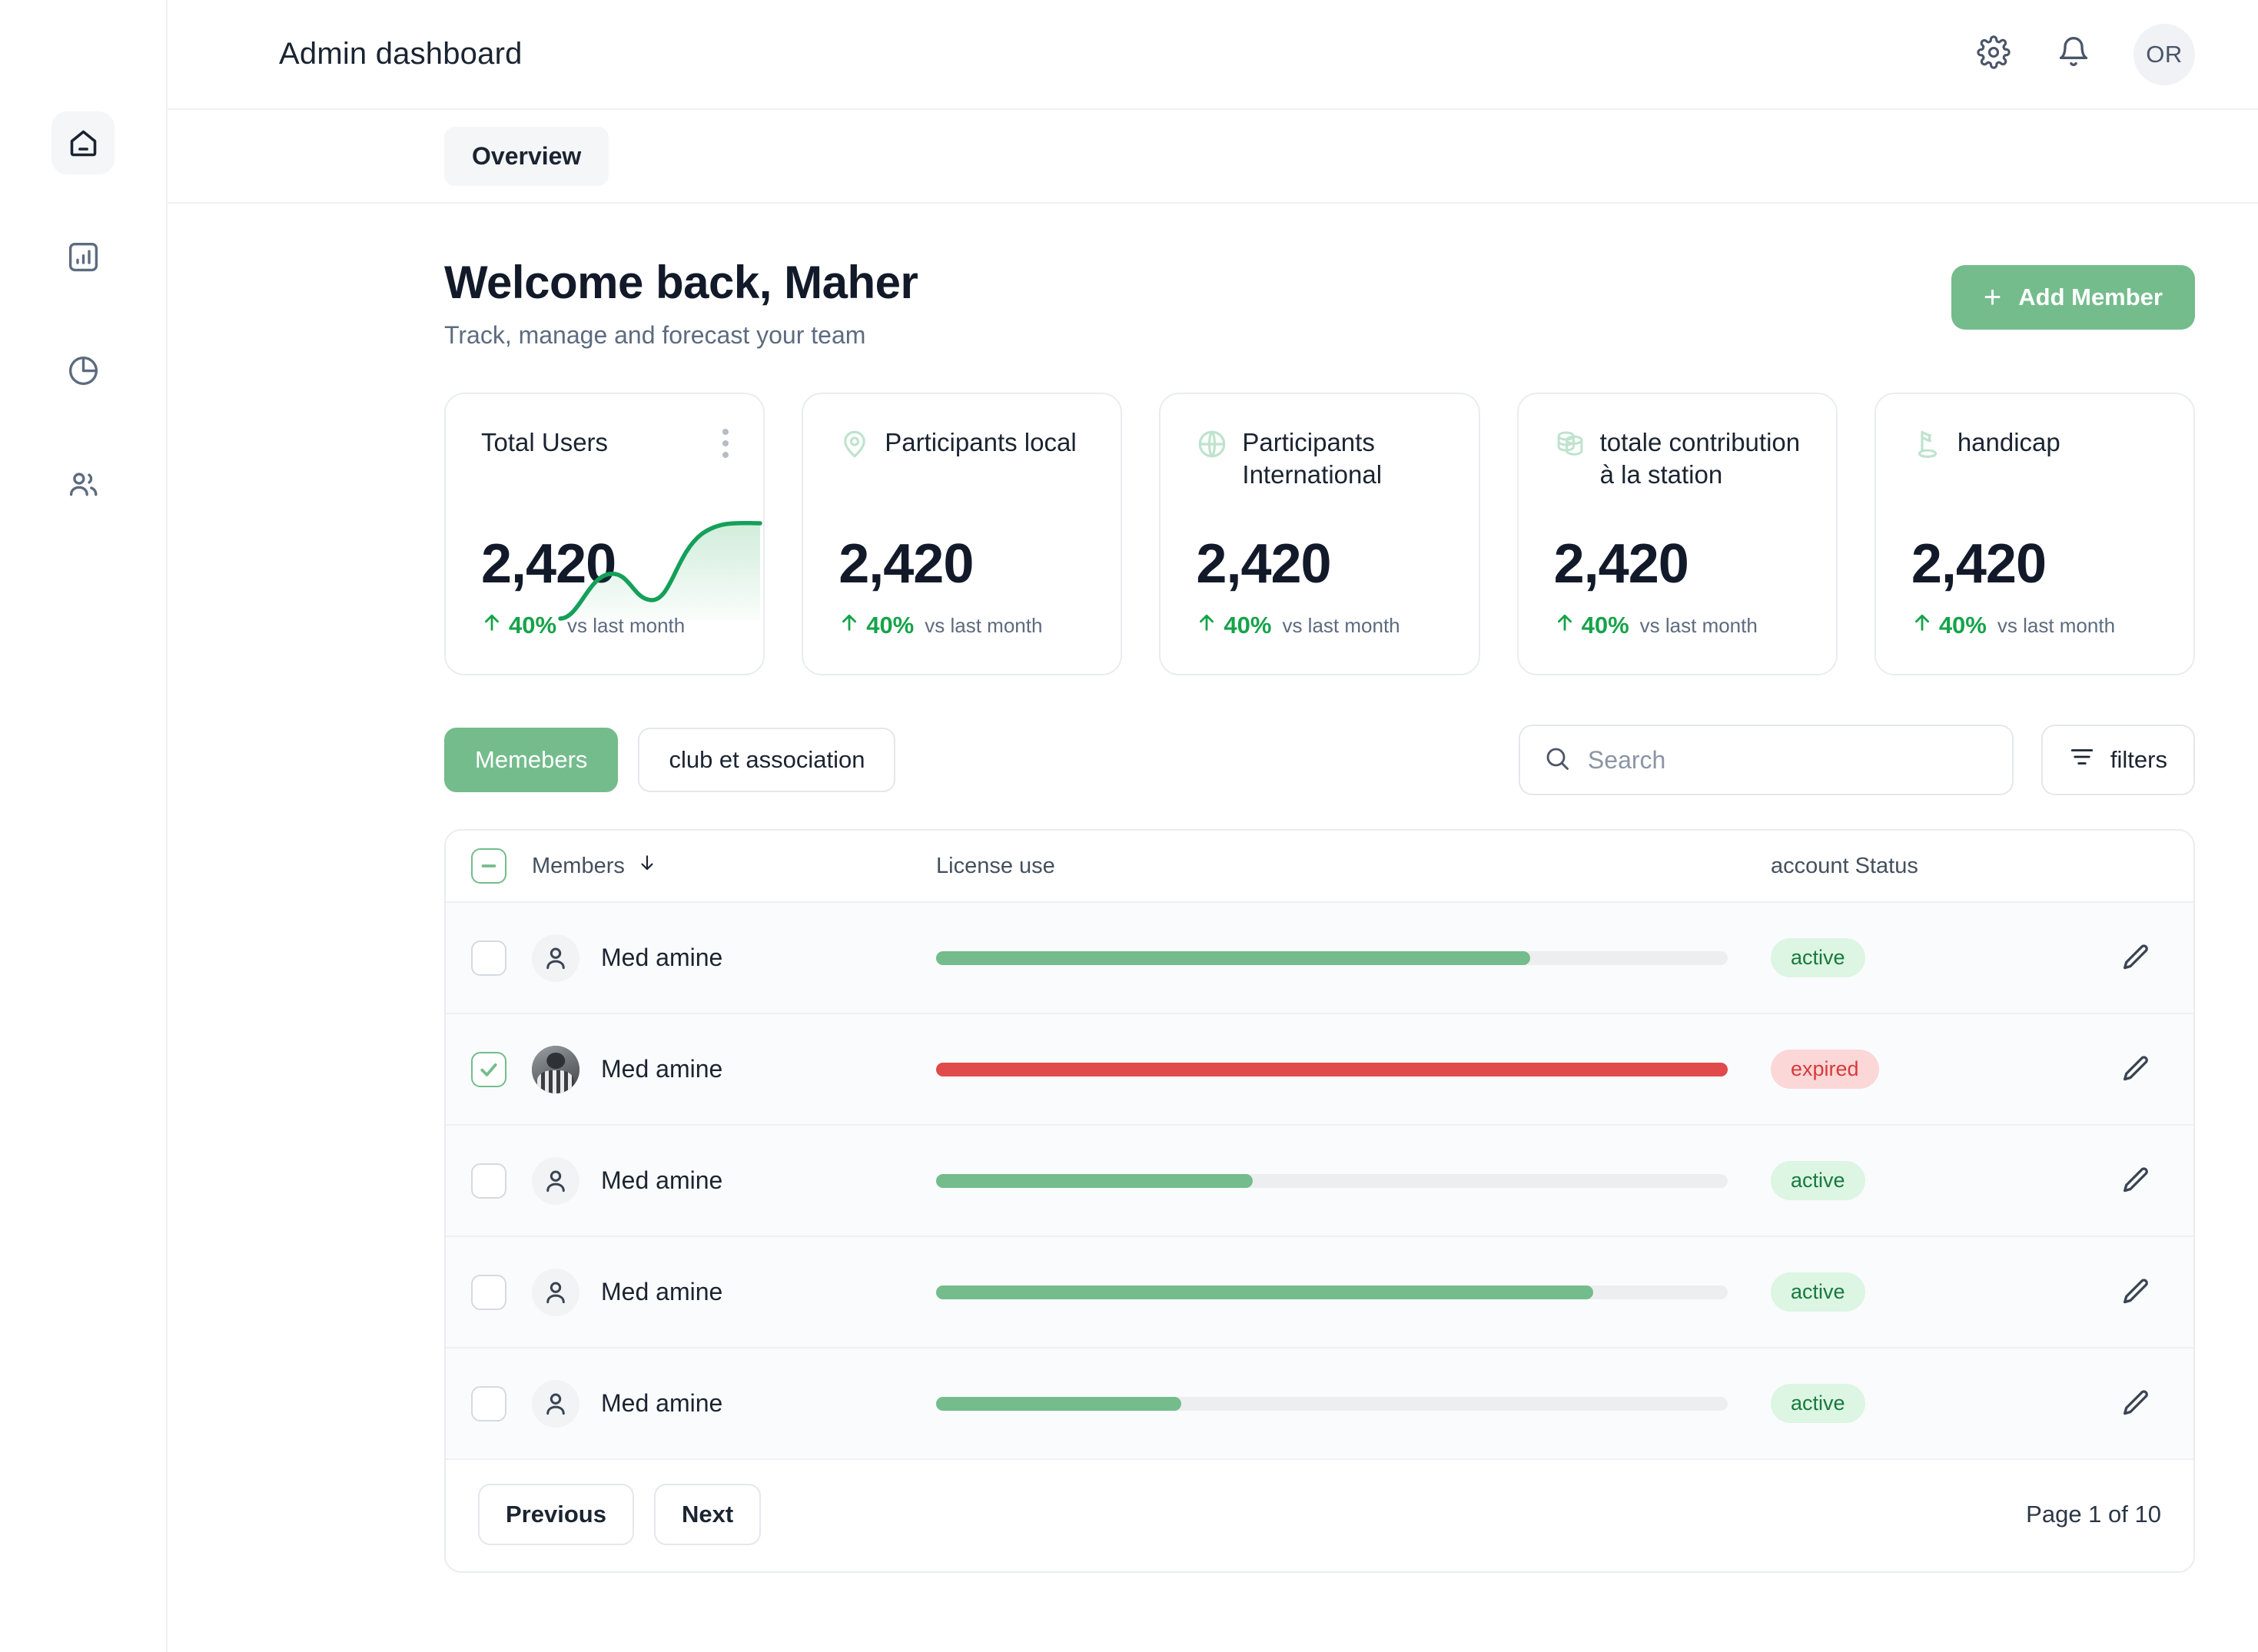 The image size is (2258, 1652). I want to click on segment-members: Memebers, so click(531, 760).